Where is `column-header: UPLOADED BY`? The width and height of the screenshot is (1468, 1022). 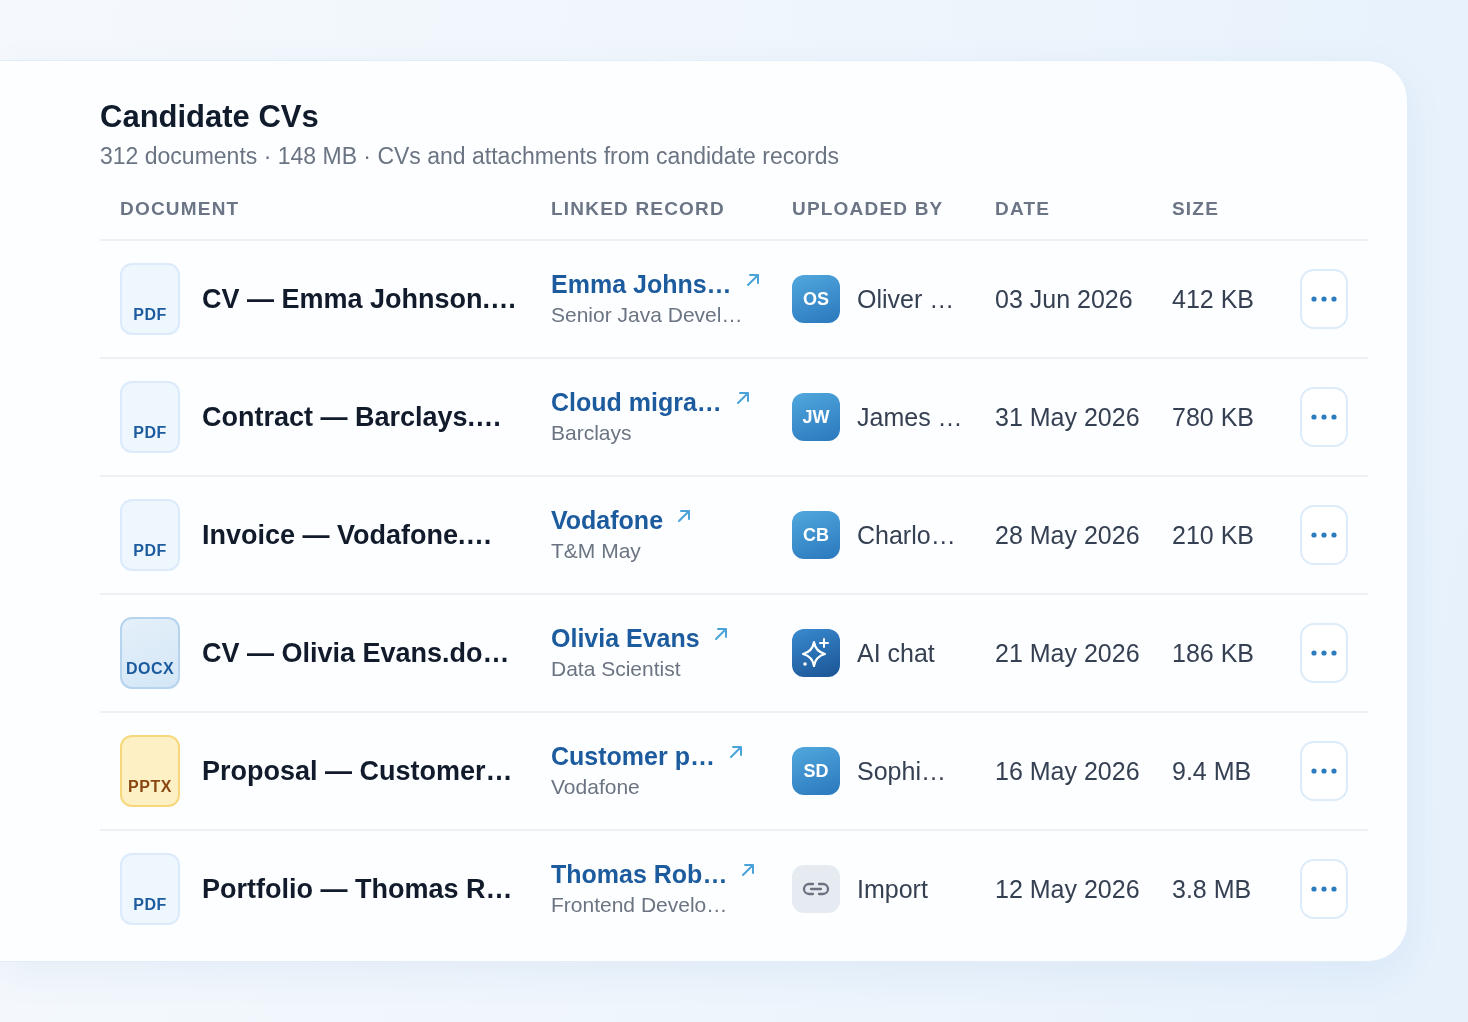
column-header: UPLOADED BY is located at coordinates (868, 209).